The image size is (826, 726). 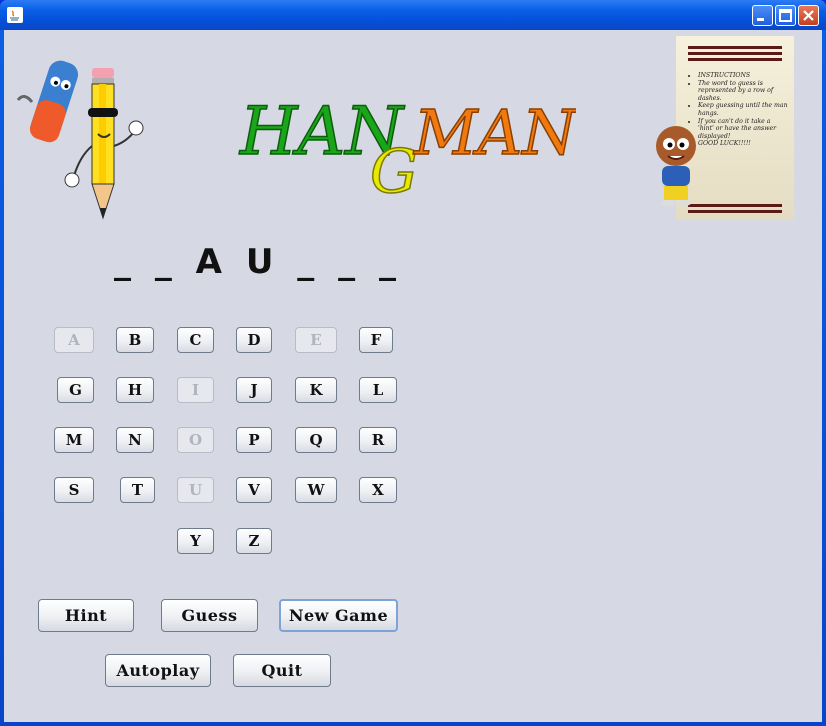 I want to click on quit-button: Quit, so click(x=282, y=670).